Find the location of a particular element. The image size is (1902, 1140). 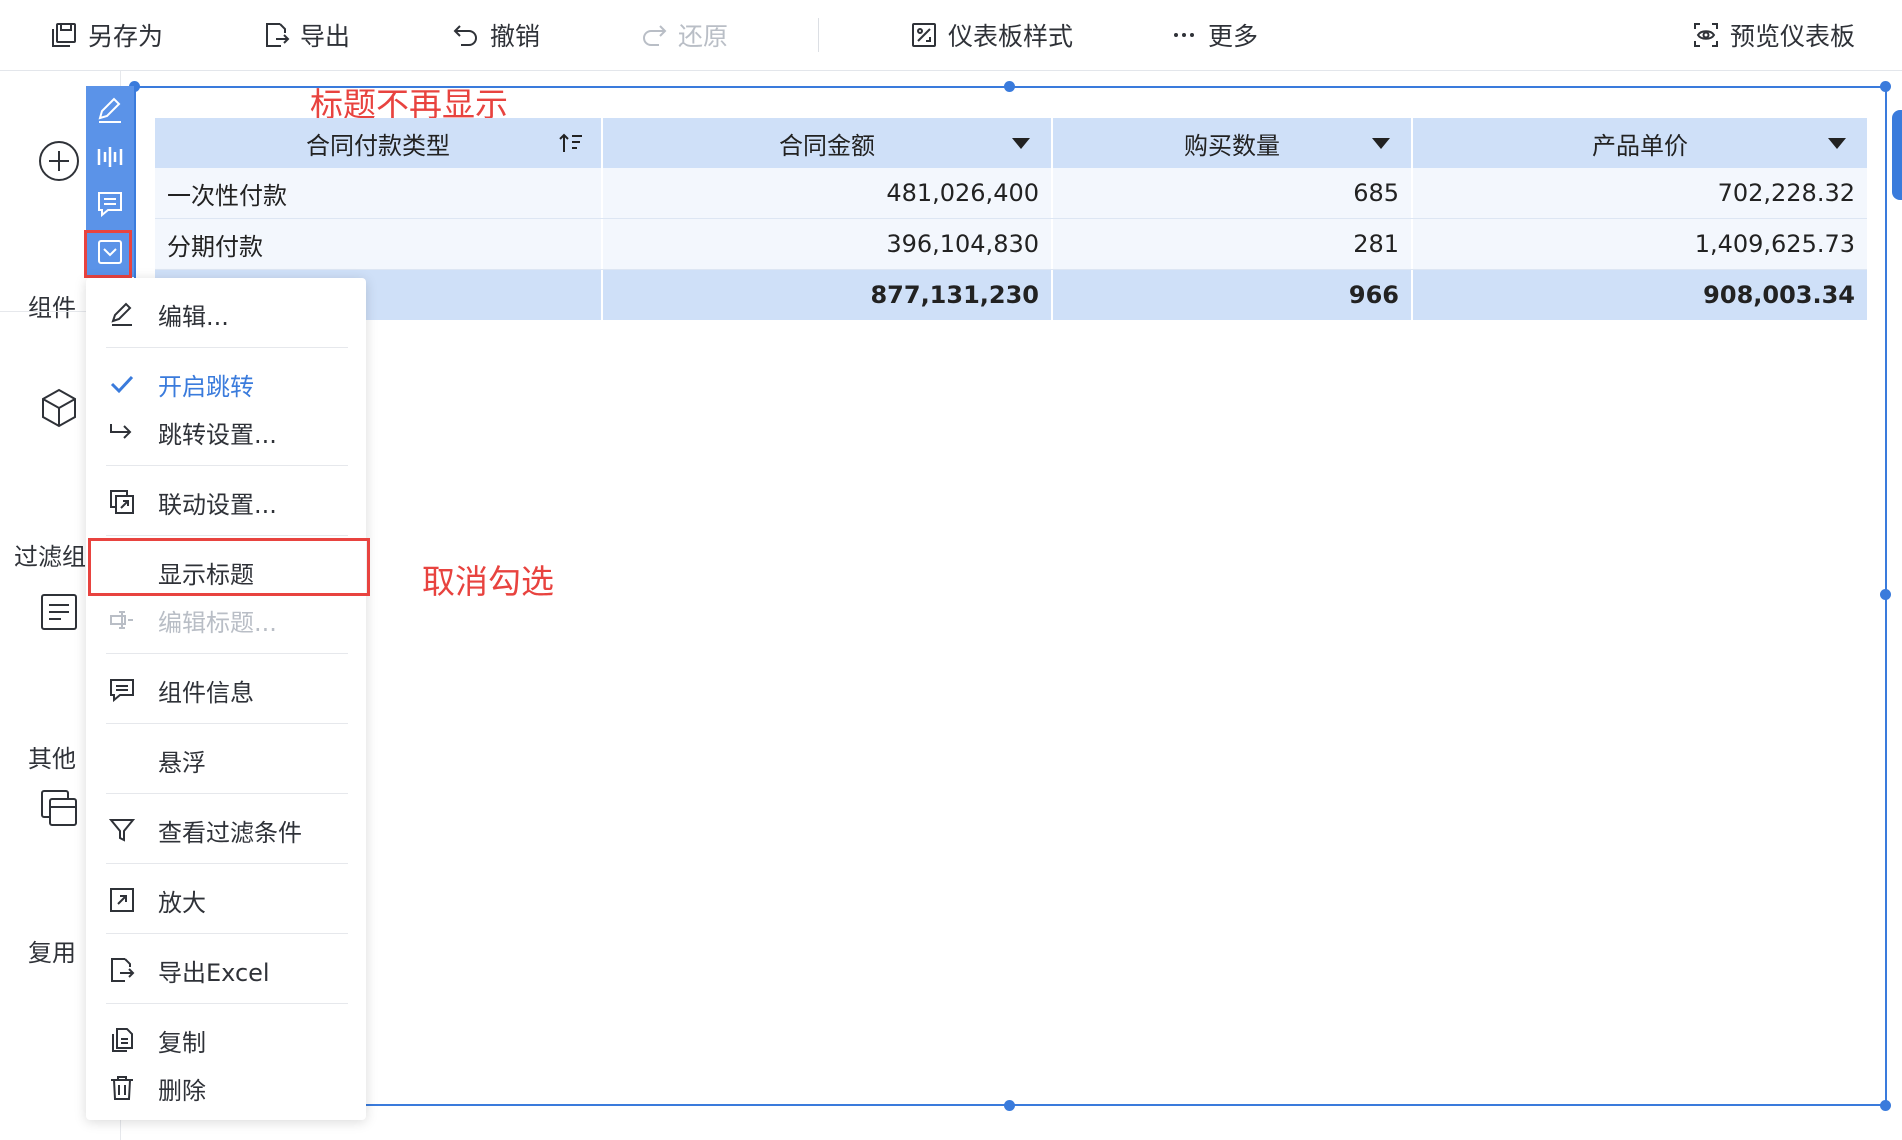

menu-item-export-excel: 导出Excel is located at coordinates (226, 970).